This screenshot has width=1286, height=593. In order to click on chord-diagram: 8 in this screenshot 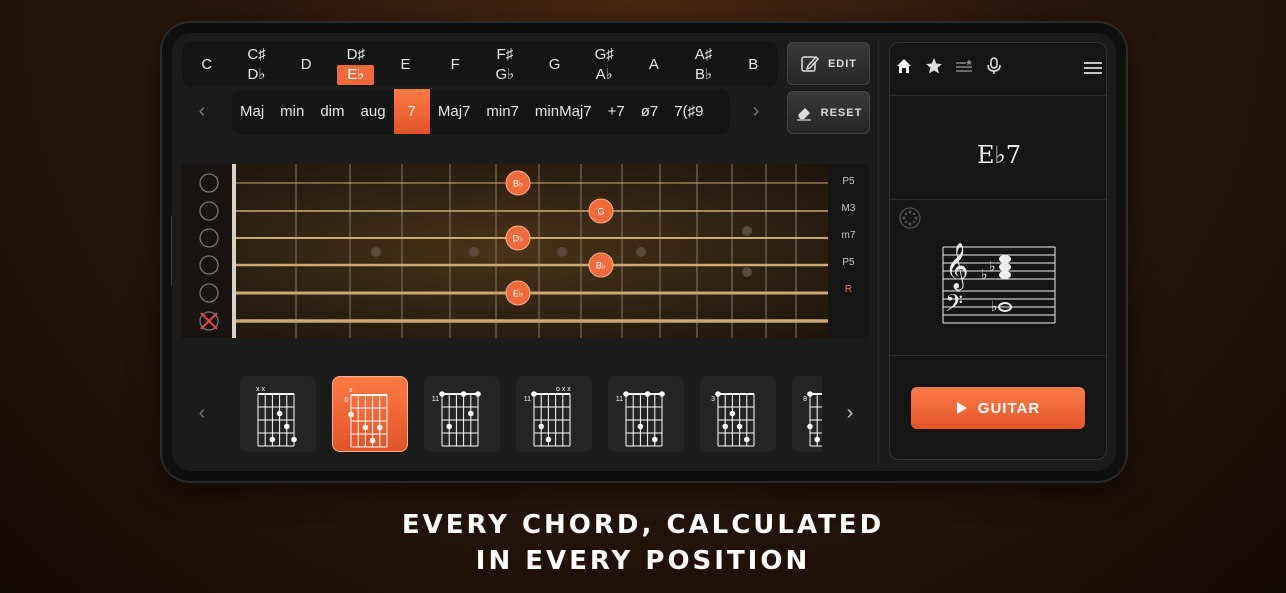, I will do `click(812, 419)`.